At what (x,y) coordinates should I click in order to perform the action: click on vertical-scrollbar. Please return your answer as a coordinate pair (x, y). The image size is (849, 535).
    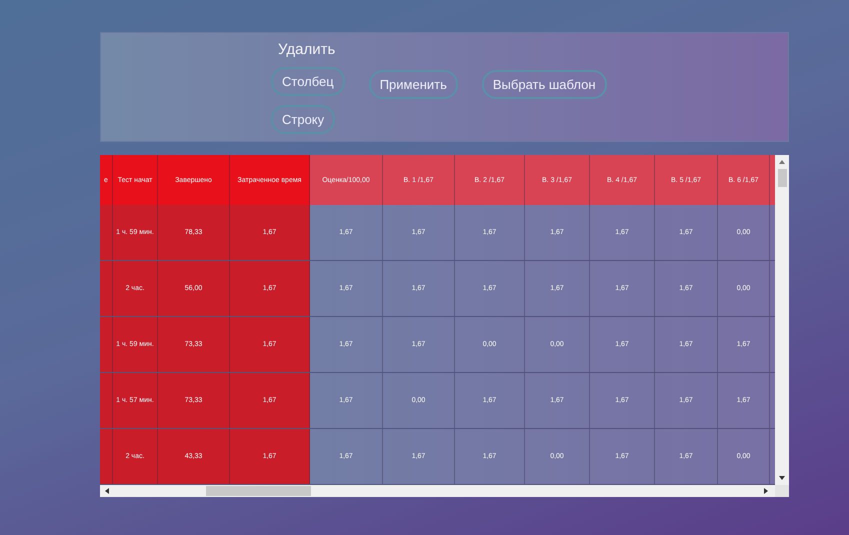
    Looking at the image, I should click on (782, 320).